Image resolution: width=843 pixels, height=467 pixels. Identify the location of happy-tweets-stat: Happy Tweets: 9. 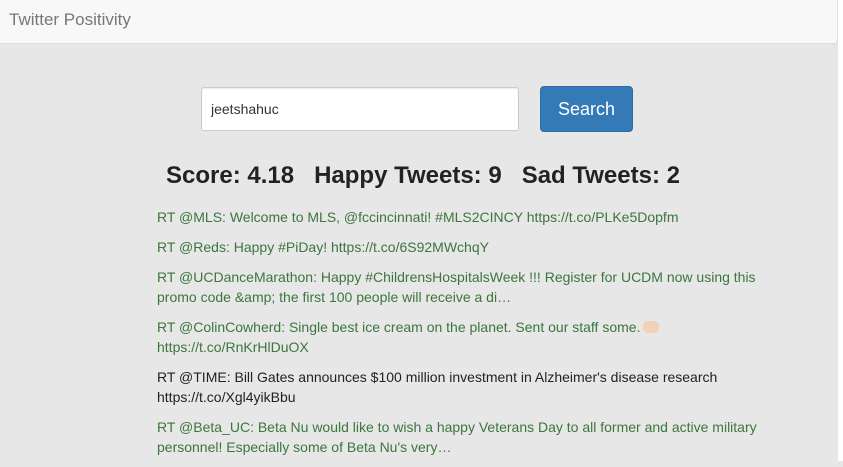
(408, 175).